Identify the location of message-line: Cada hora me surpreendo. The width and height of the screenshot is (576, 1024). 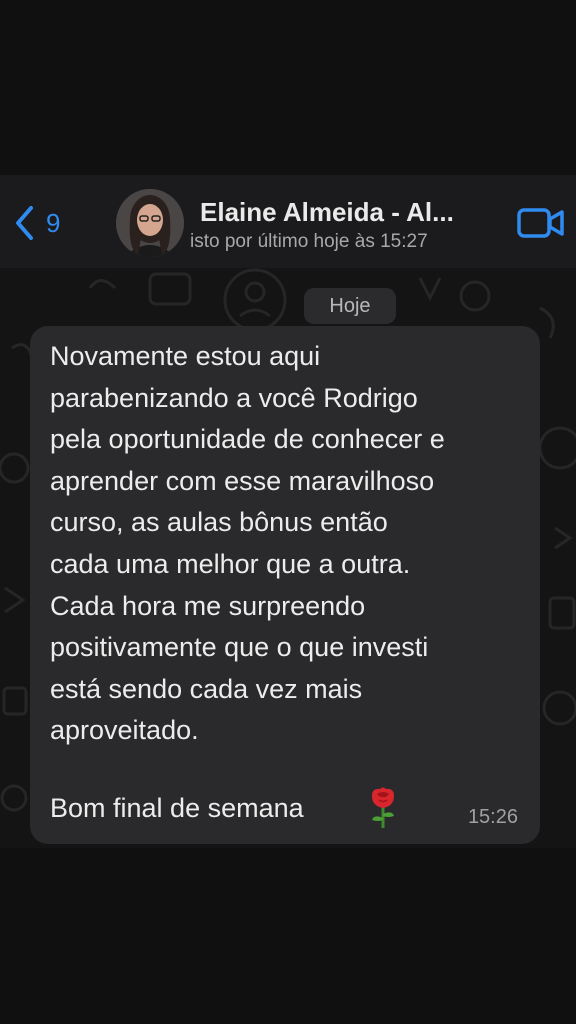
(208, 605).